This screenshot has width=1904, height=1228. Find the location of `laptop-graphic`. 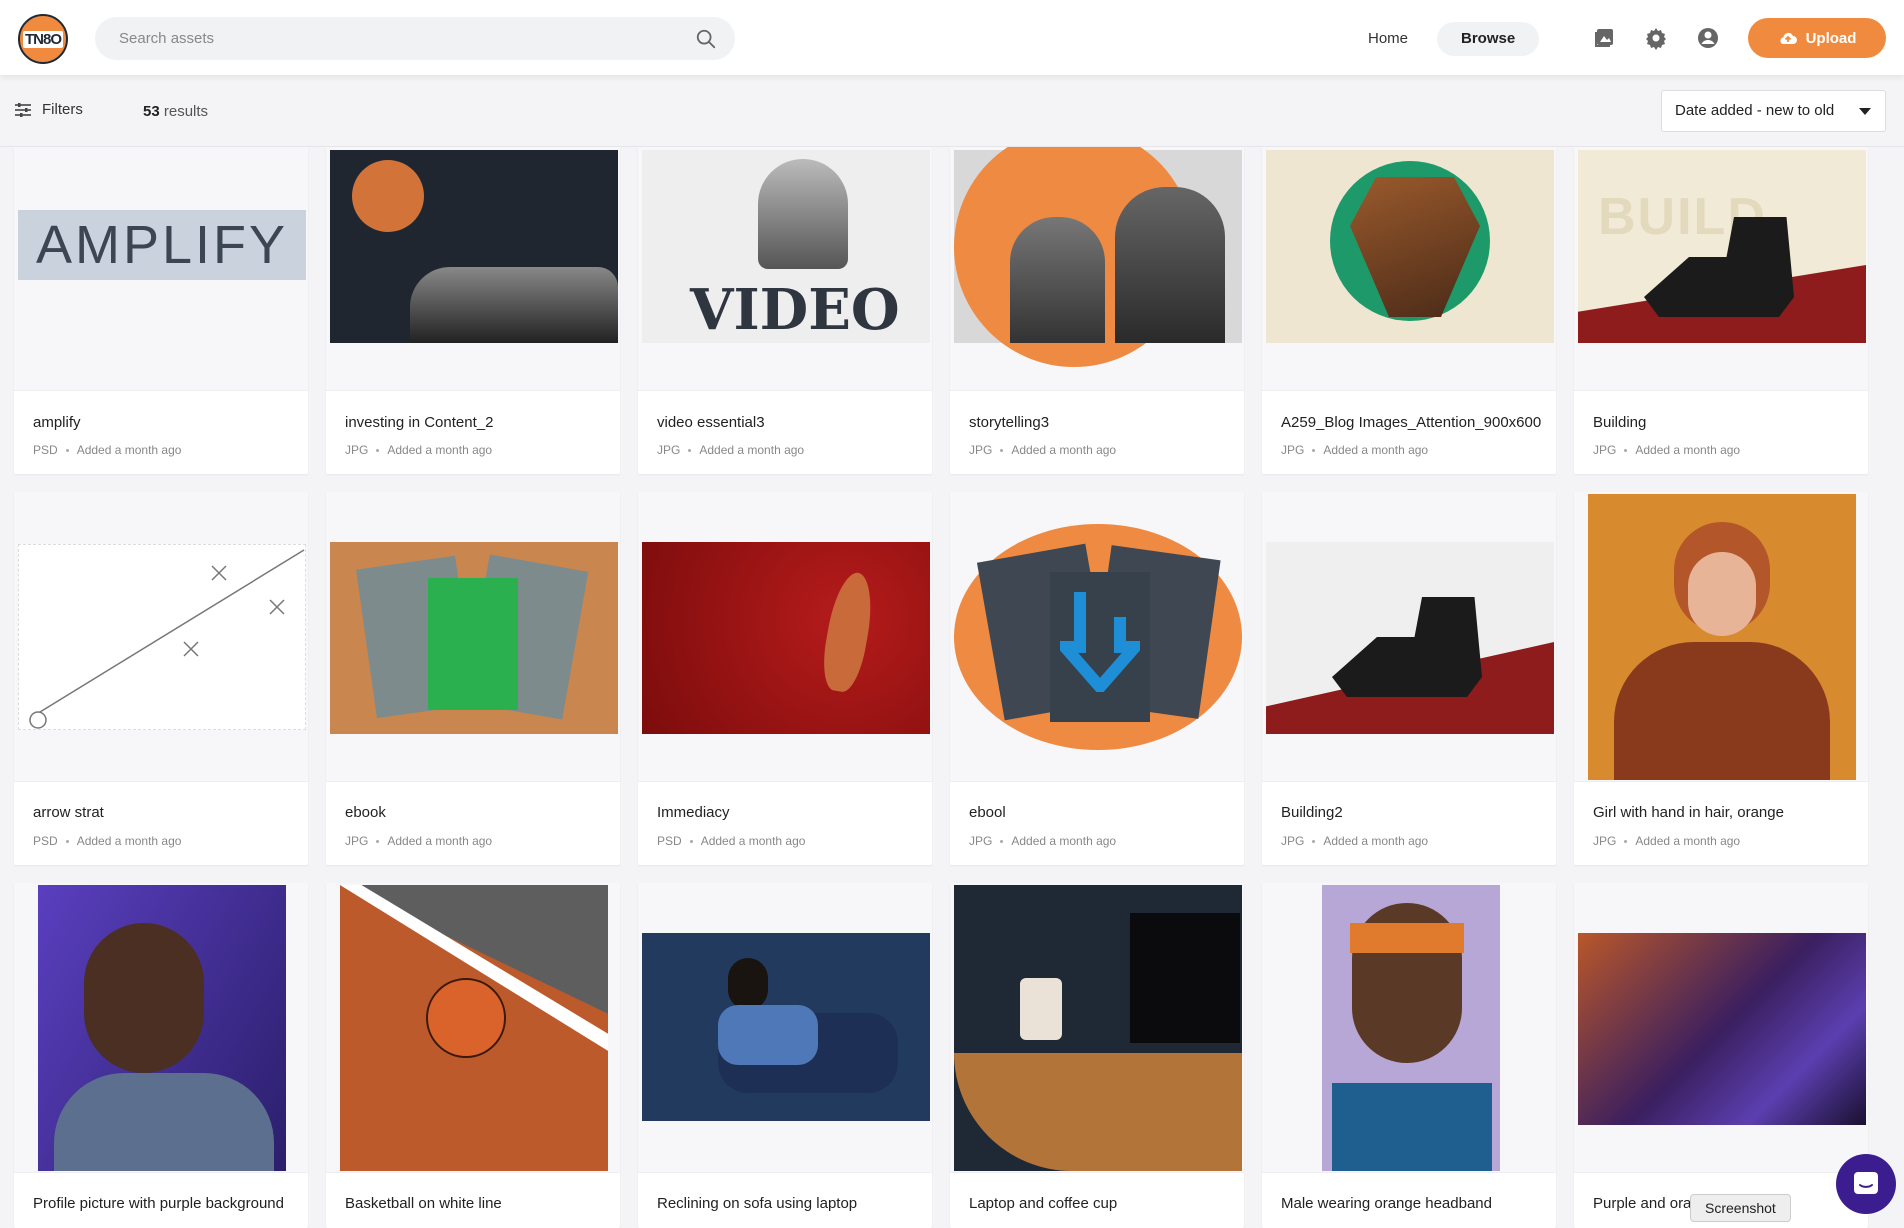

laptop-graphic is located at coordinates (1185, 978).